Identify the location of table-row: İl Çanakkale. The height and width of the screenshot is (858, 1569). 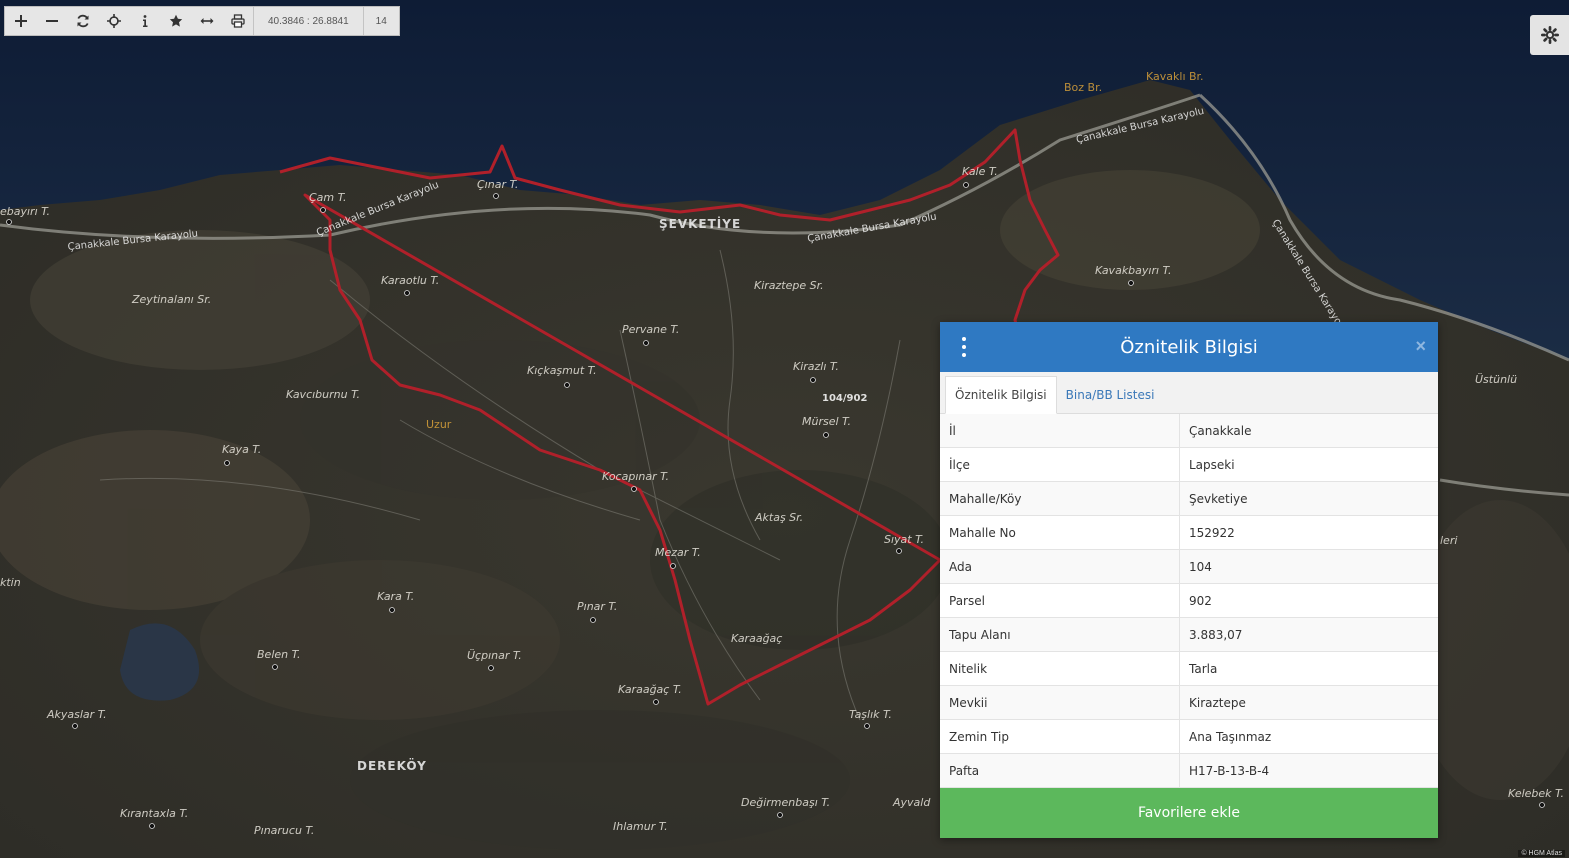
(1189, 431).